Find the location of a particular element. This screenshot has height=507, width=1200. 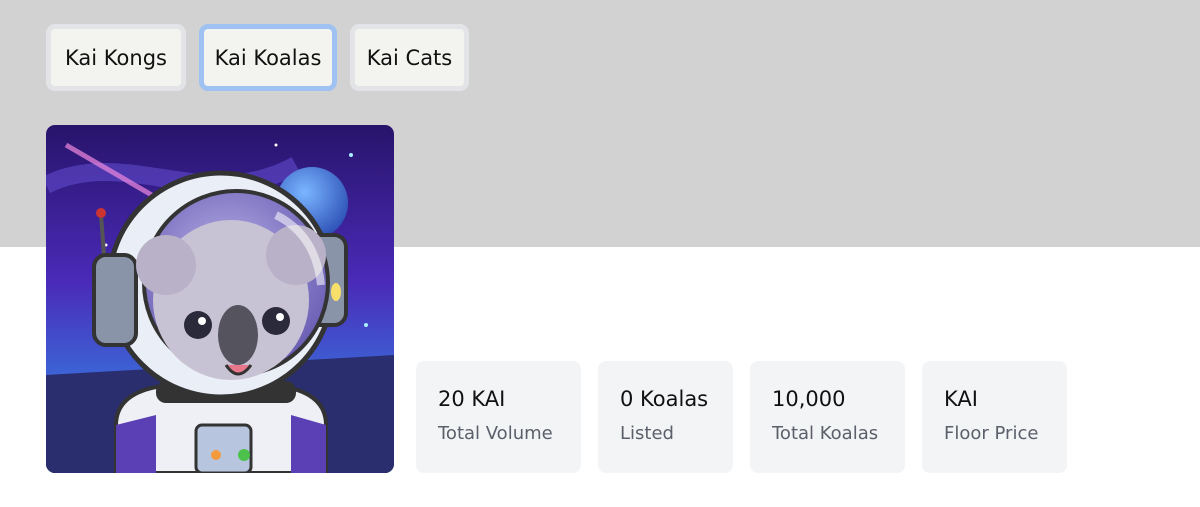

stat-value: 20 KAI is located at coordinates (472, 399).